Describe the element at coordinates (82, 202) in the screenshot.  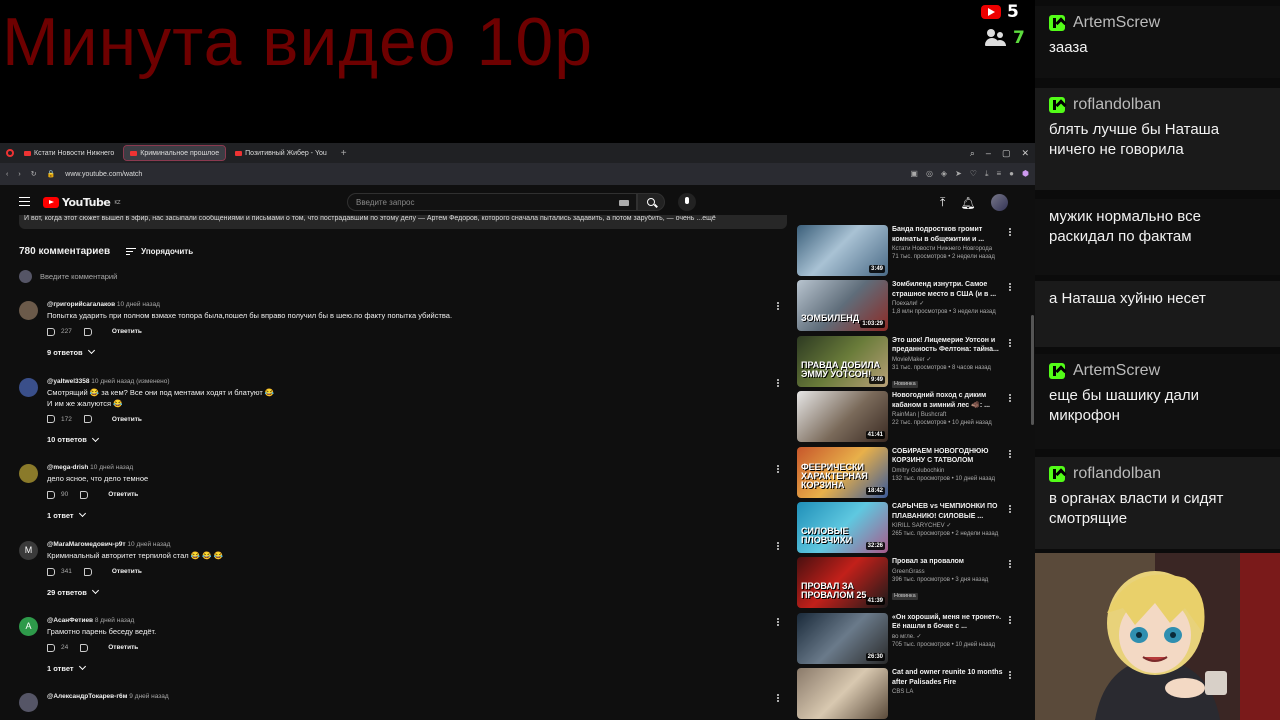
I see `youtube-logo: YouTube KZ` at that location.